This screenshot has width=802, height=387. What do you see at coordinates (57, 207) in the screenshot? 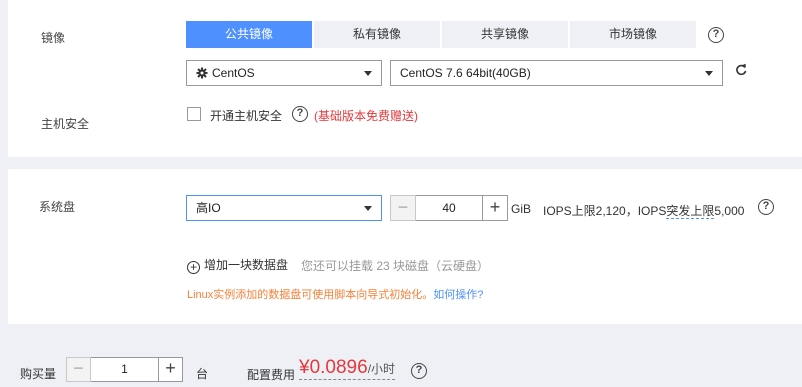
I see `system-disk-label: 系统盘` at bounding box center [57, 207].